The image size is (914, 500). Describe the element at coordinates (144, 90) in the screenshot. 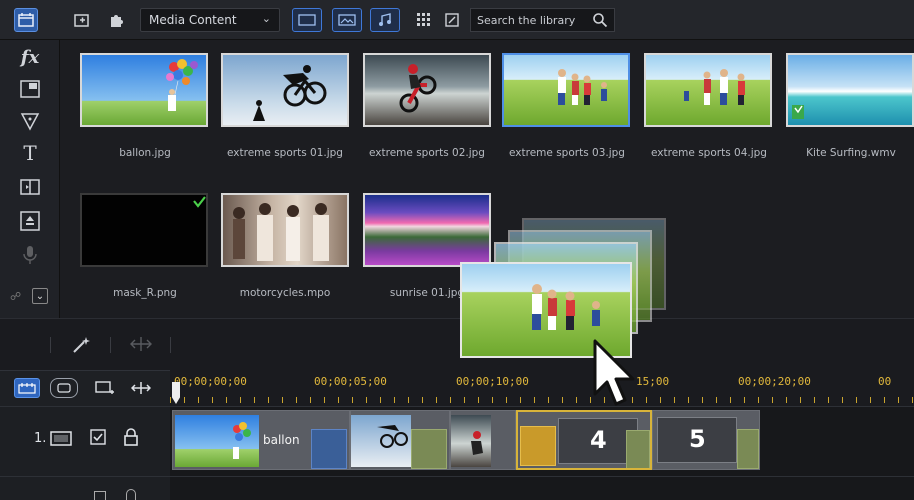

I see `thumb-ballon` at that location.